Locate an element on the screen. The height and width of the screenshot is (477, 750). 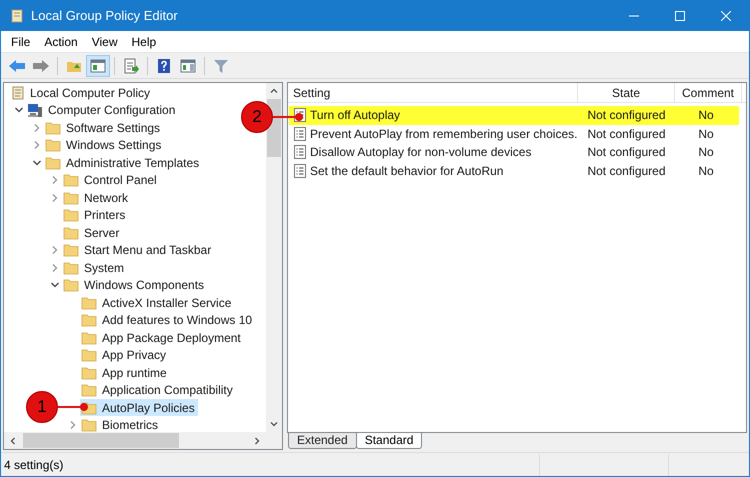
filter-icon is located at coordinates (221, 66).